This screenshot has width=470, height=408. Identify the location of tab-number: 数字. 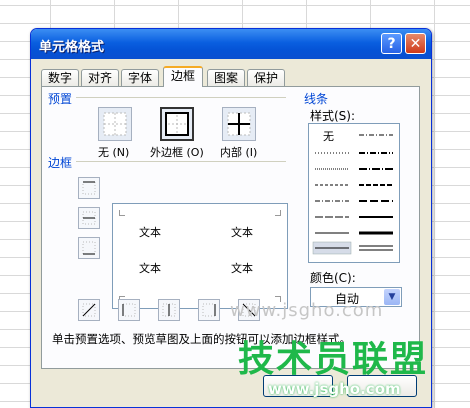
(60, 77).